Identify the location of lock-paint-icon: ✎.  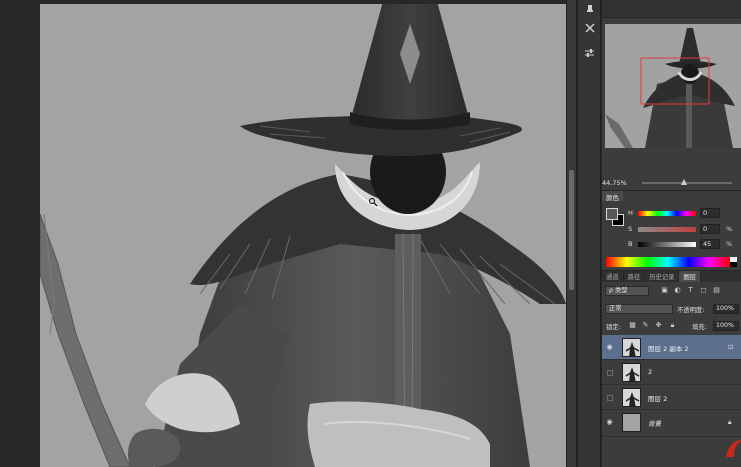
(645, 325).